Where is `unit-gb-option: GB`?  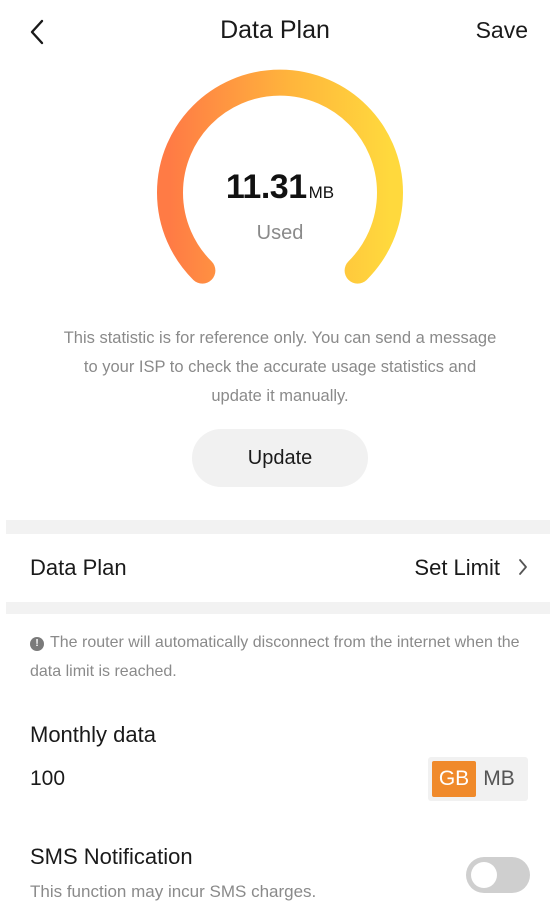
unit-gb-option: GB is located at coordinates (454, 779).